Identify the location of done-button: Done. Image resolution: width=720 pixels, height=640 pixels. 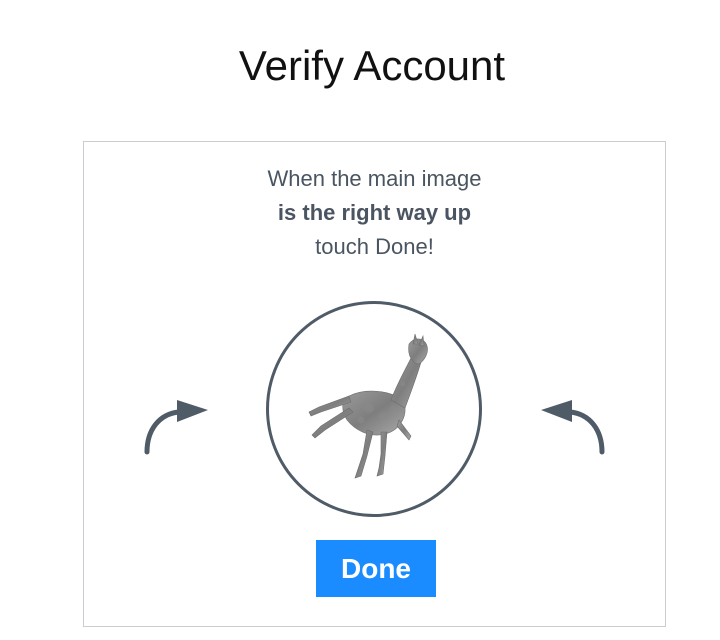
(376, 568).